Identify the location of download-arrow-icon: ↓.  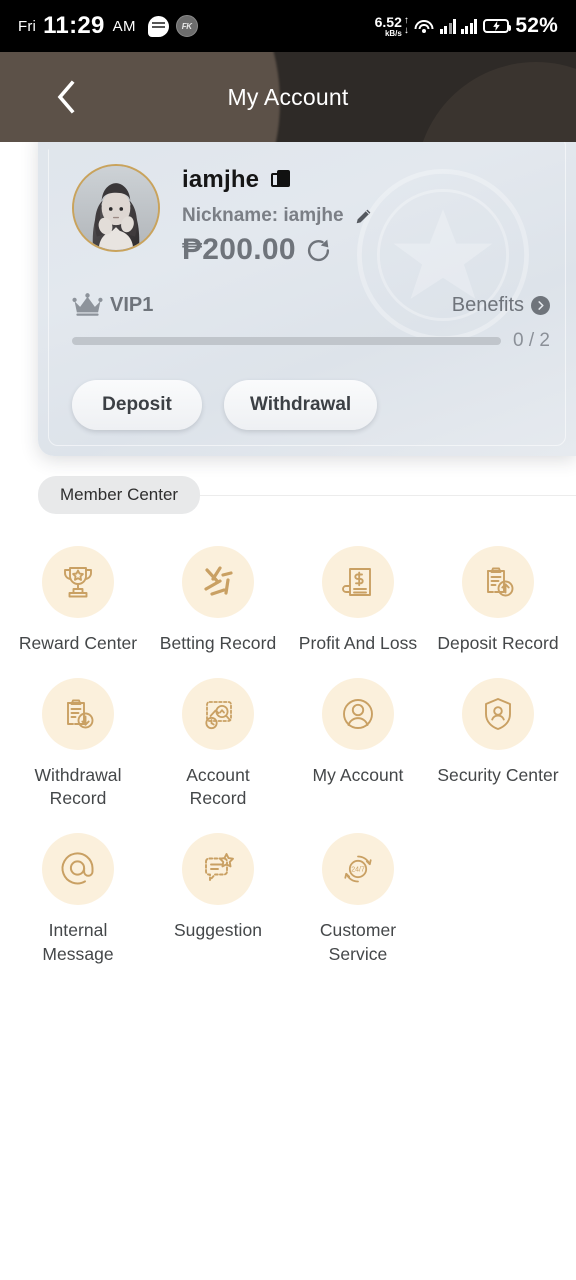
(406, 30).